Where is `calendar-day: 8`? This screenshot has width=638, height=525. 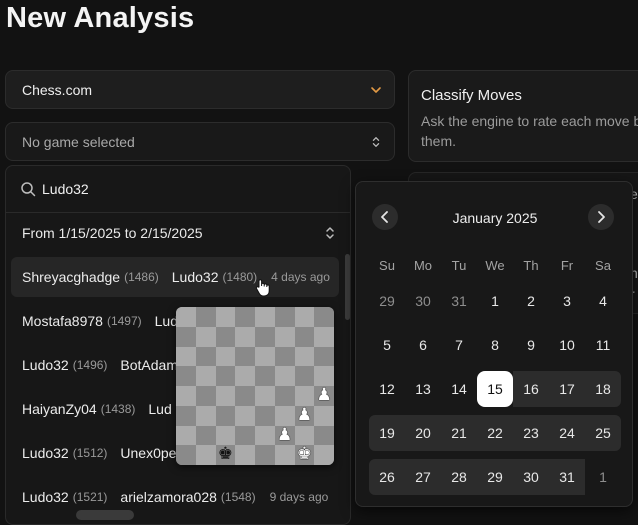 calendar-day: 8 is located at coordinates (495, 345).